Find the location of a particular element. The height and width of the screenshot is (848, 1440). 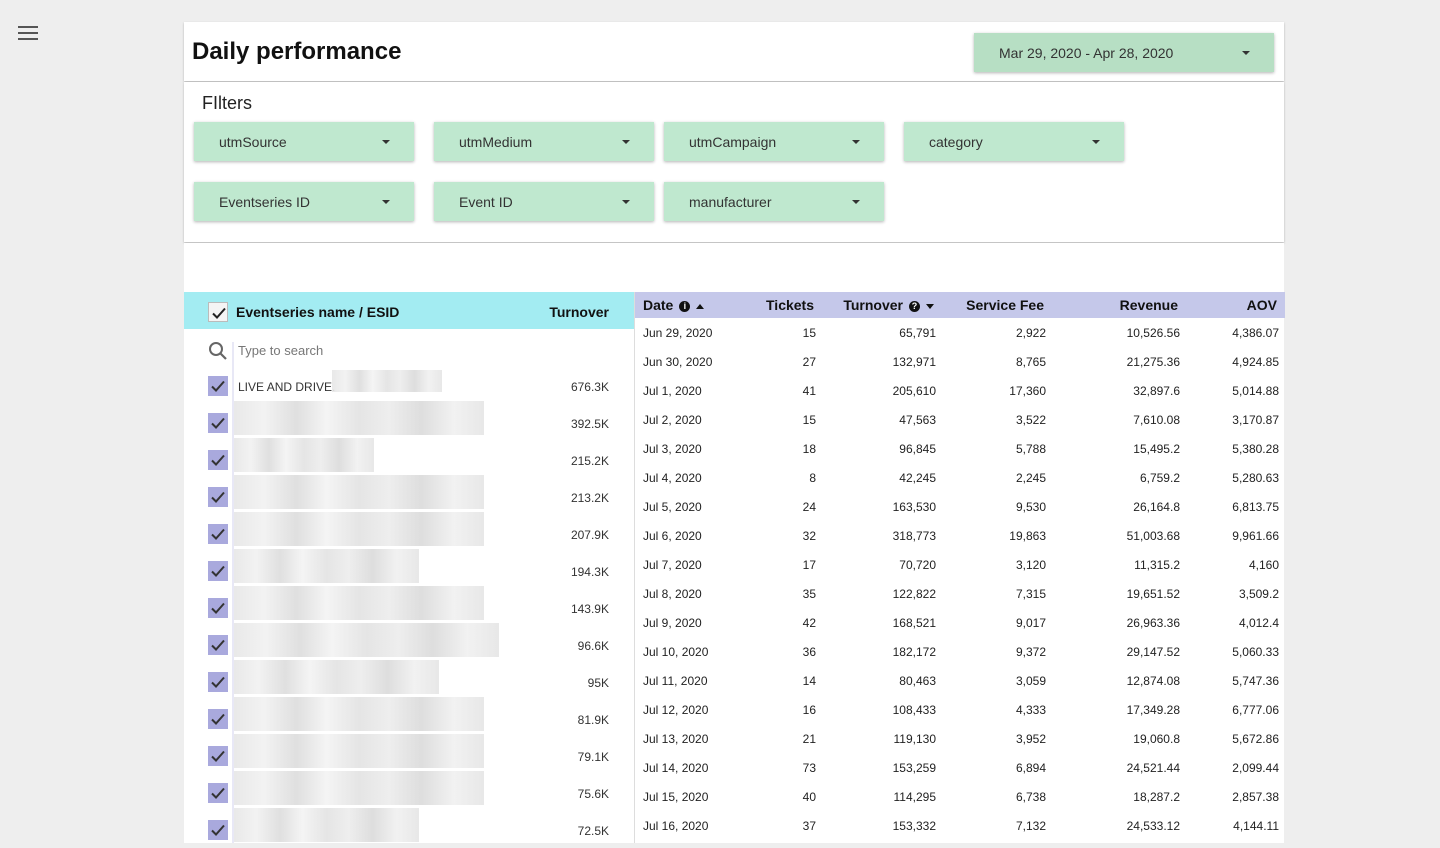

redacted-name is located at coordinates (359, 492).